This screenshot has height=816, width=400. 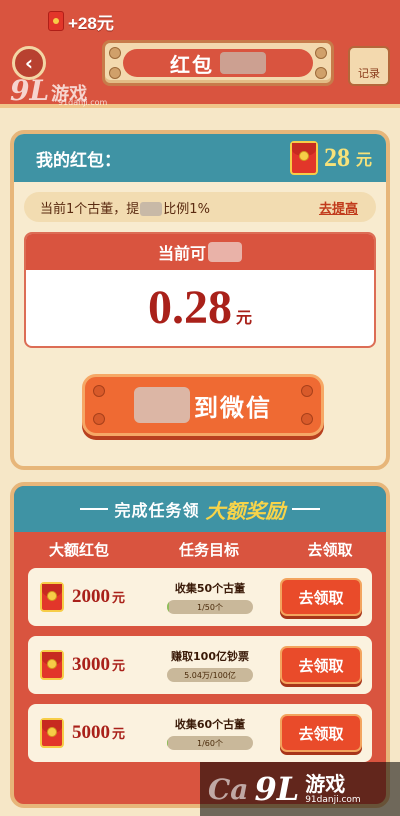 What do you see at coordinates (210, 588) in the screenshot?
I see `task-goal-text: 收集50个古董` at bounding box center [210, 588].